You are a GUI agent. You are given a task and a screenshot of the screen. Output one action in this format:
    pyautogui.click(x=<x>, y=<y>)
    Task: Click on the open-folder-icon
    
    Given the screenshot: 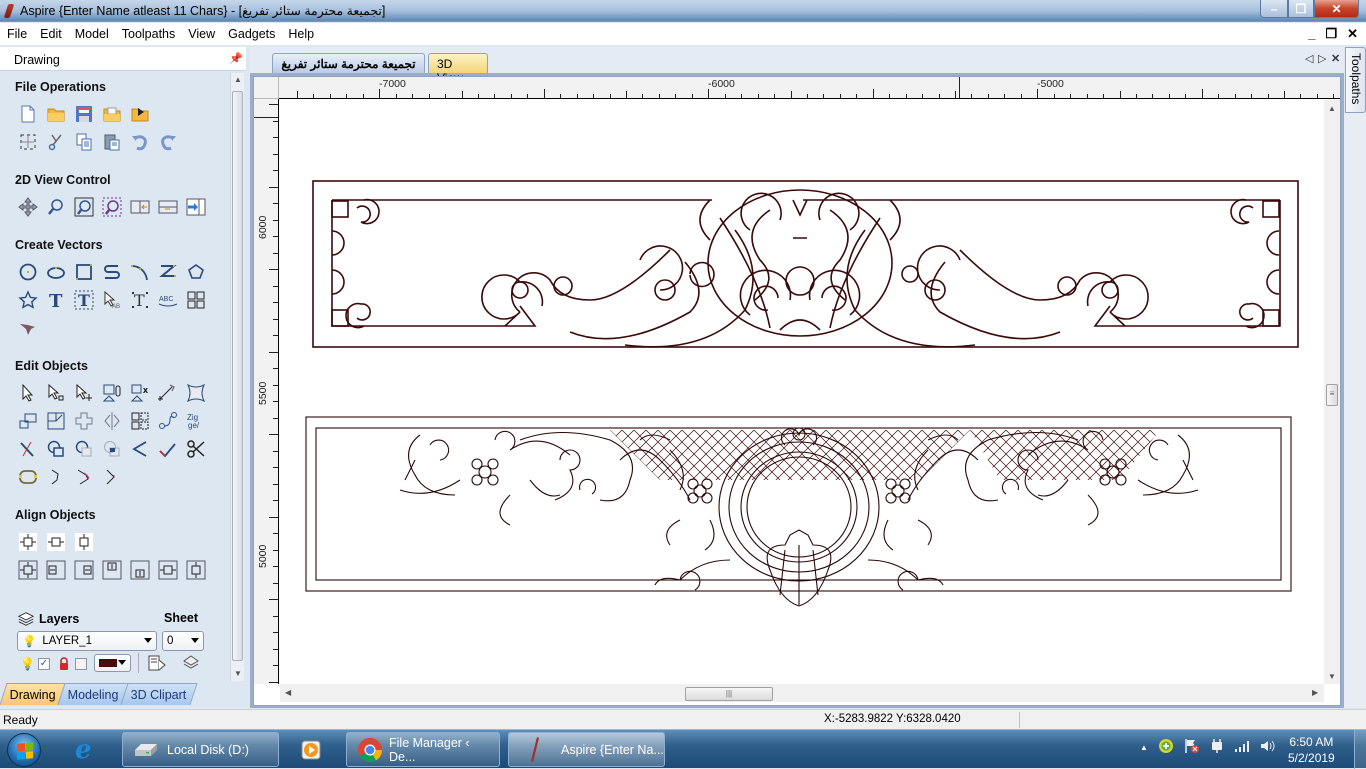 What is the action you would take?
    pyautogui.click(x=112, y=114)
    